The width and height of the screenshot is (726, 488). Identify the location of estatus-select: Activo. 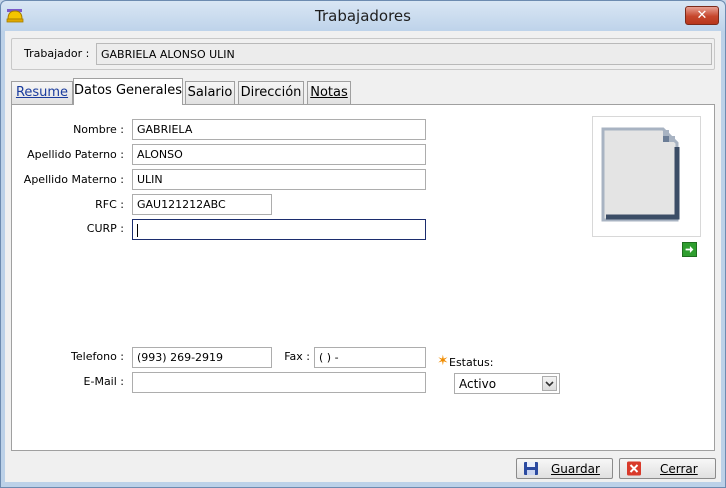
(507, 383).